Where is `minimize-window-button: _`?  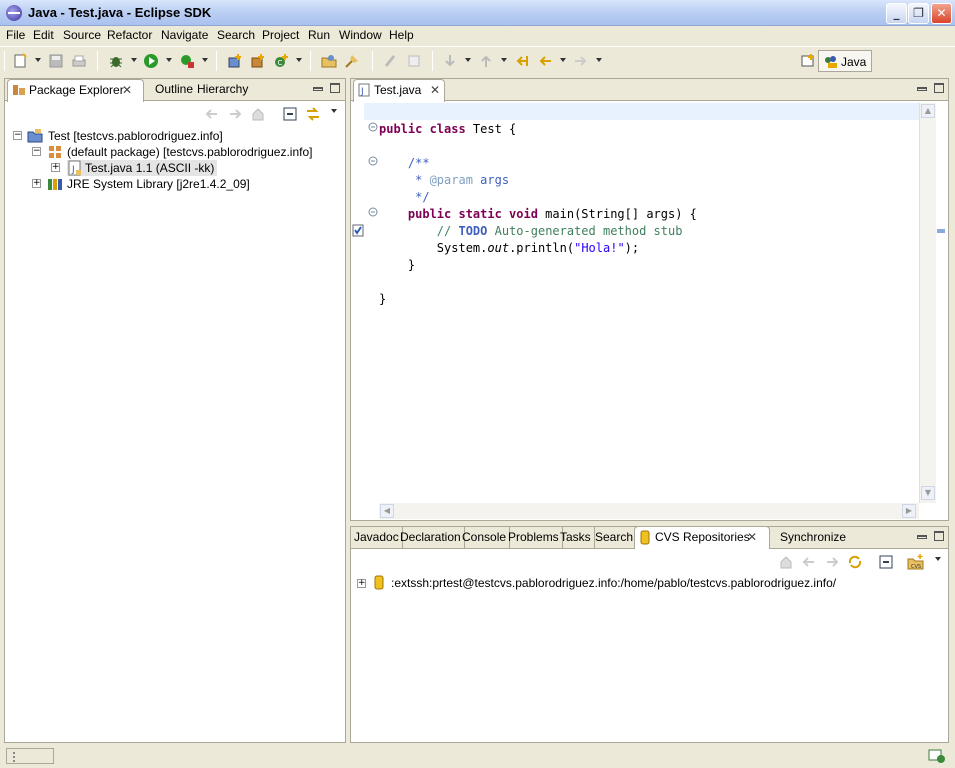 minimize-window-button: _ is located at coordinates (896, 13).